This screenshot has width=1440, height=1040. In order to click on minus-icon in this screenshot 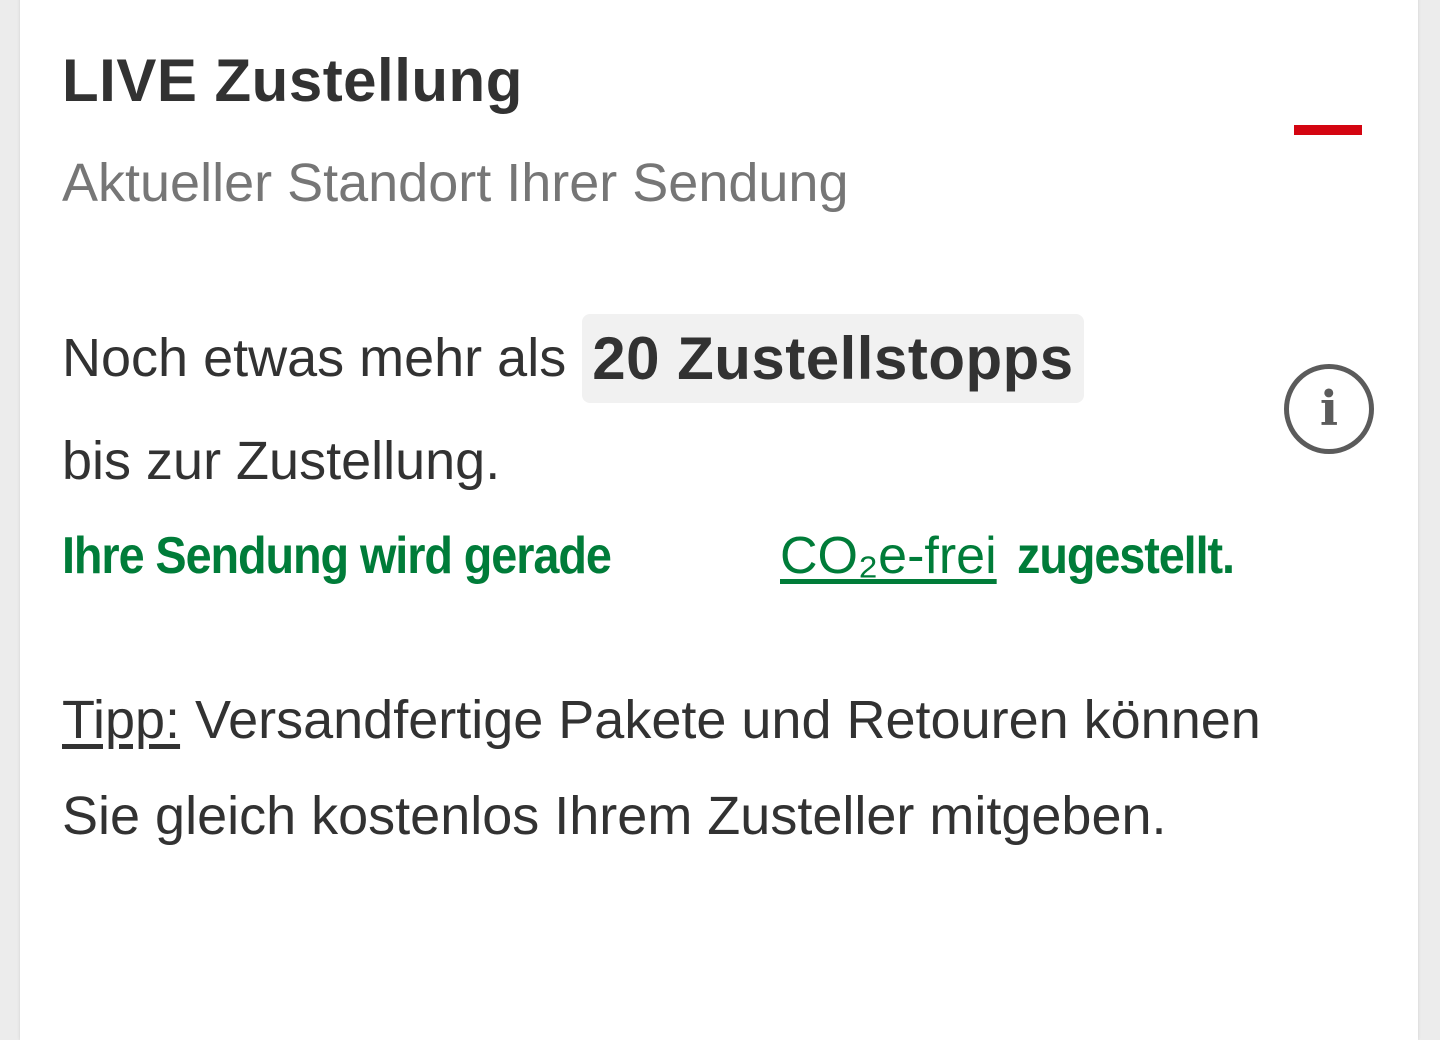, I will do `click(1328, 130)`.